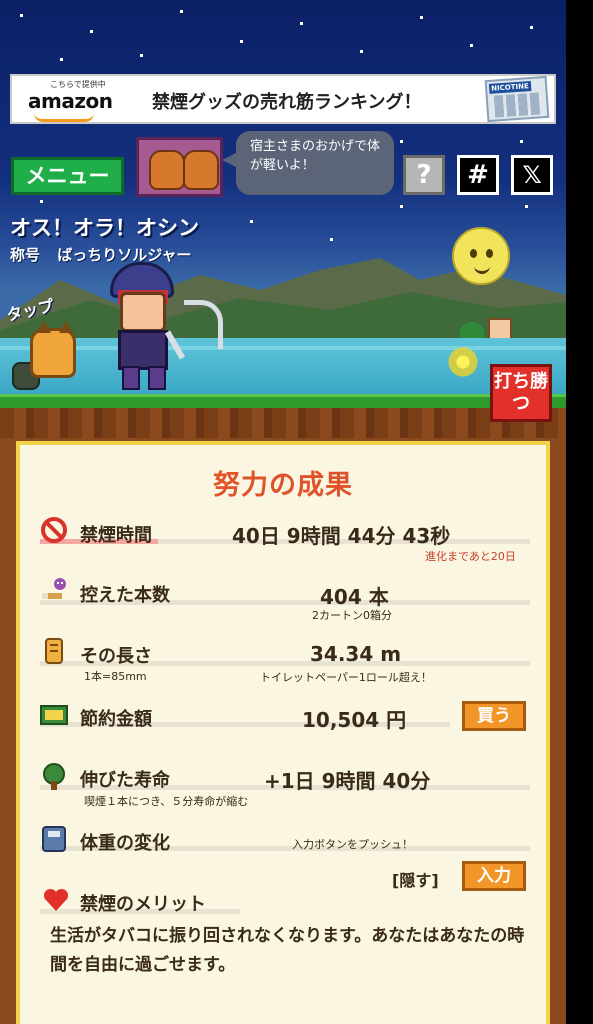  What do you see at coordinates (116, 656) in the screenshot?
I see `length-label: その長さ` at bounding box center [116, 656].